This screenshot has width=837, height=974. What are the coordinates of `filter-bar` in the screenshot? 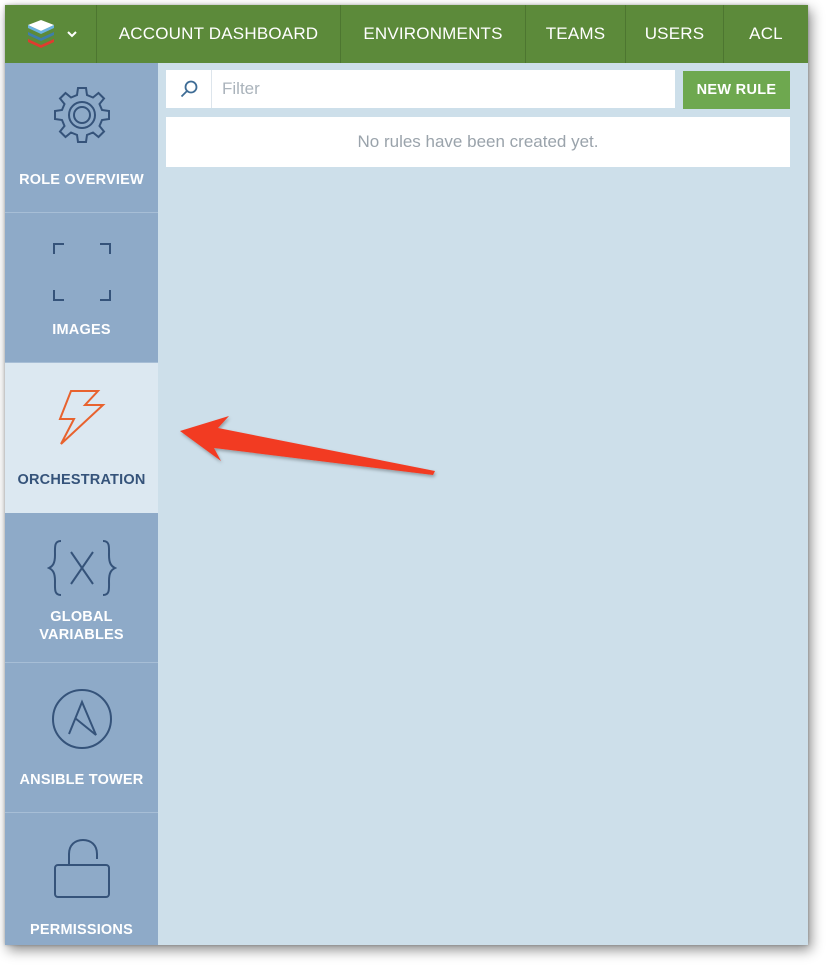 It's located at (420, 89).